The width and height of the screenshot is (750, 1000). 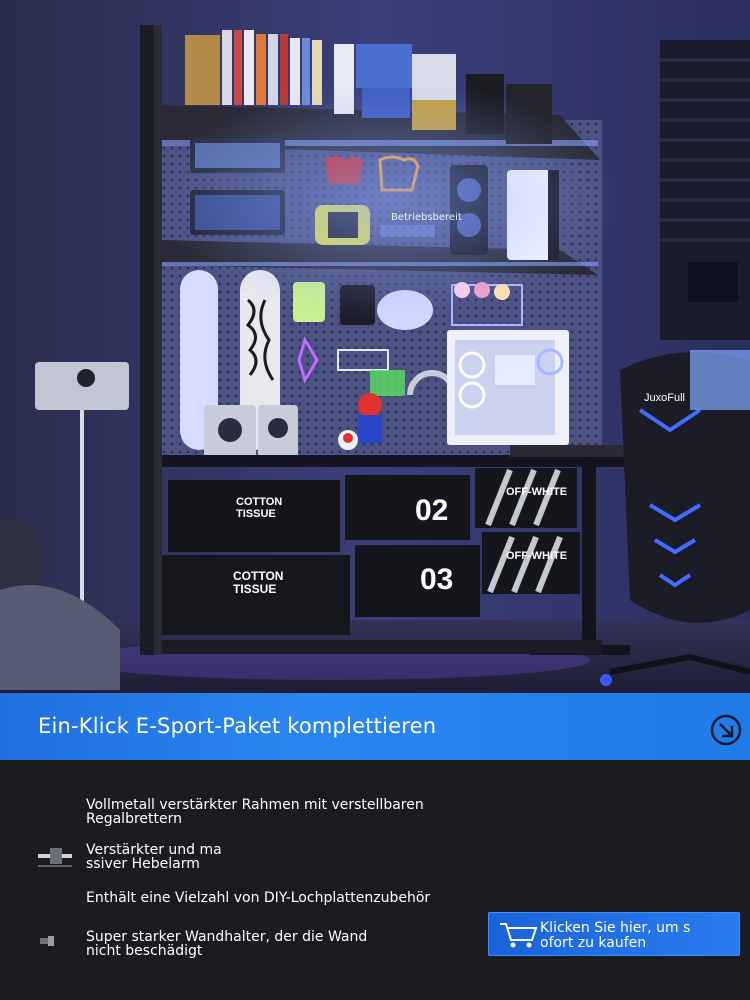 I want to click on circle-arrow-down-right-icon, so click(x=726, y=730).